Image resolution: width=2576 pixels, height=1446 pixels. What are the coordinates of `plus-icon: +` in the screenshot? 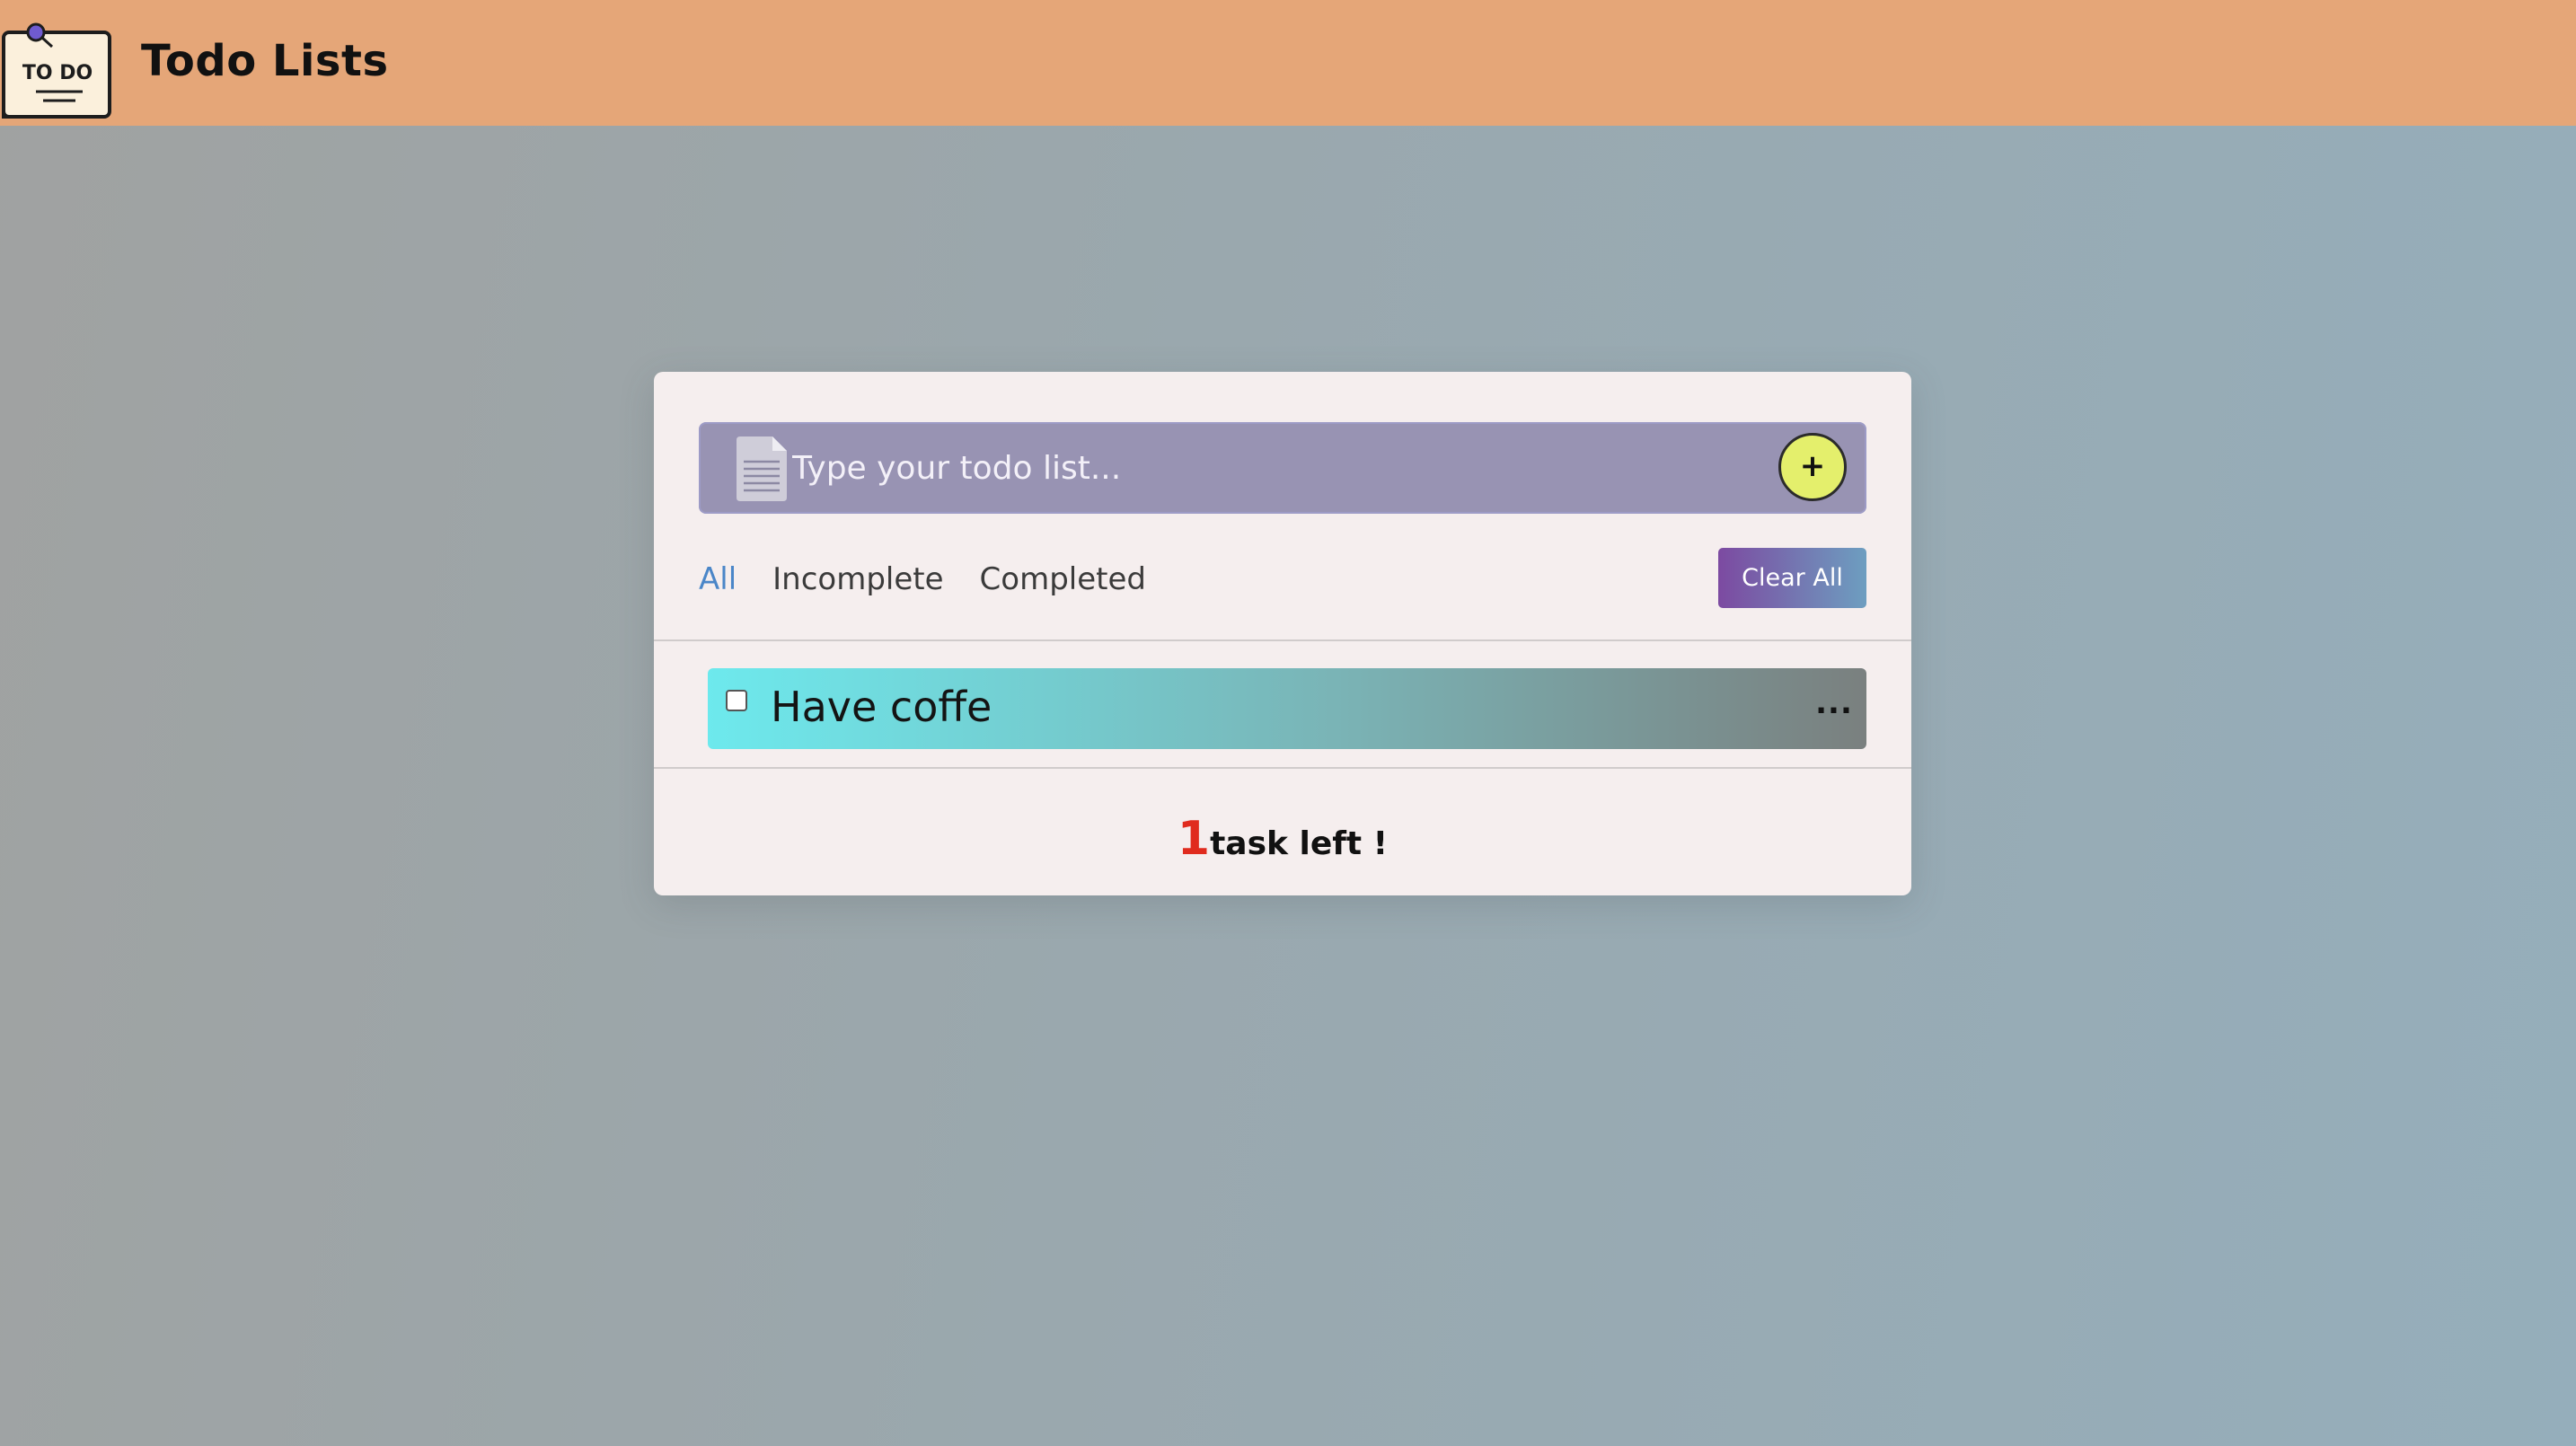 It's located at (1812, 466).